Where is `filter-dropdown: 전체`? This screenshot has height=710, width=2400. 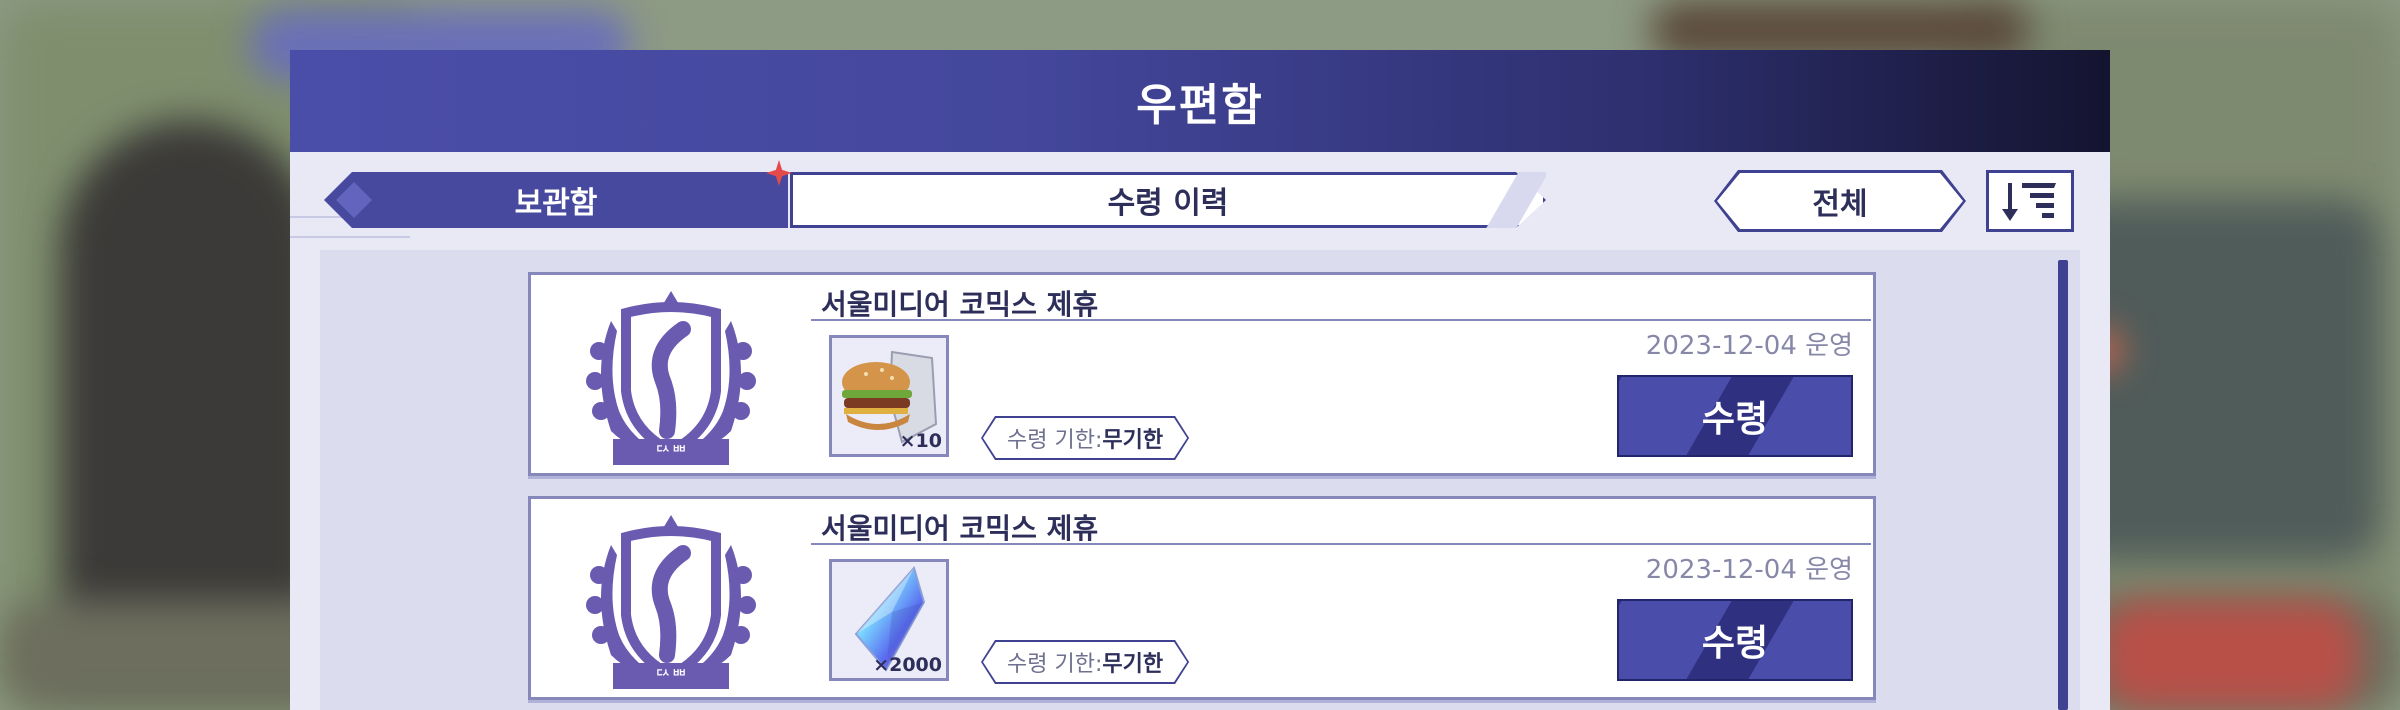 filter-dropdown: 전체 is located at coordinates (1840, 201).